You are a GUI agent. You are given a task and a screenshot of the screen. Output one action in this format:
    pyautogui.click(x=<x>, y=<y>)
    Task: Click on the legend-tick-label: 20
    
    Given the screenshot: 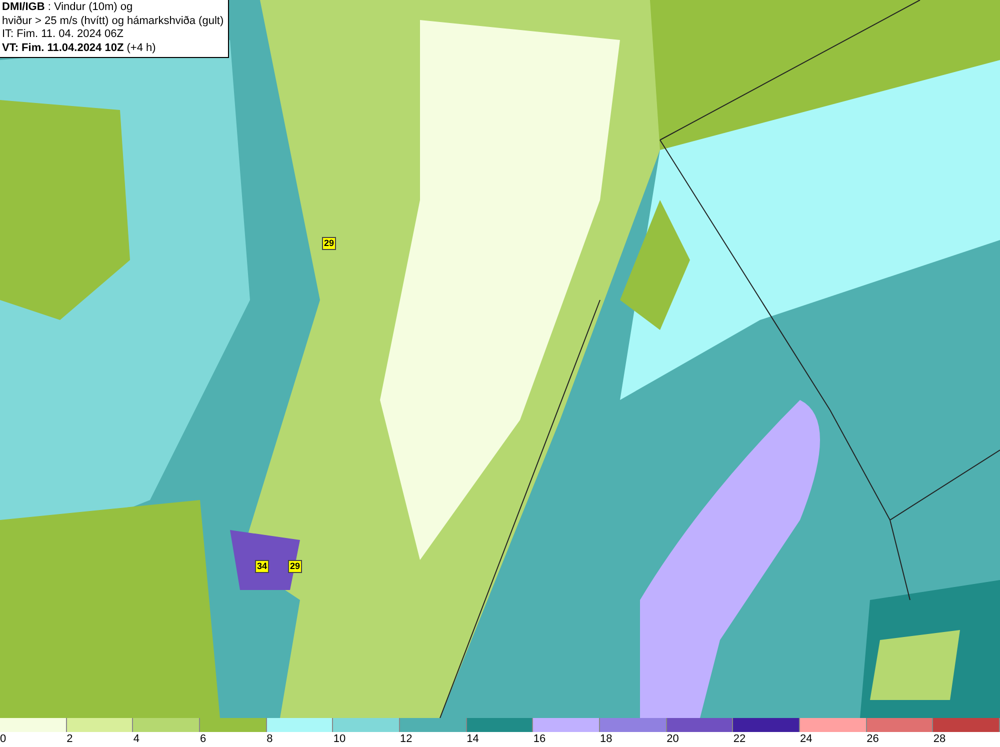 What is the action you would take?
    pyautogui.click(x=672, y=739)
    